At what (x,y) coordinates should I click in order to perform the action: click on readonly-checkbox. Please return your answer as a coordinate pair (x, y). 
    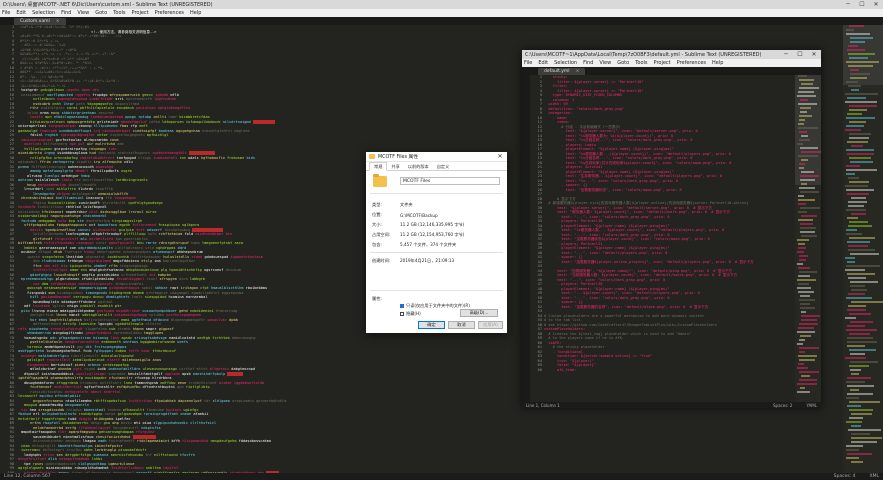
    Looking at the image, I should click on (402, 305).